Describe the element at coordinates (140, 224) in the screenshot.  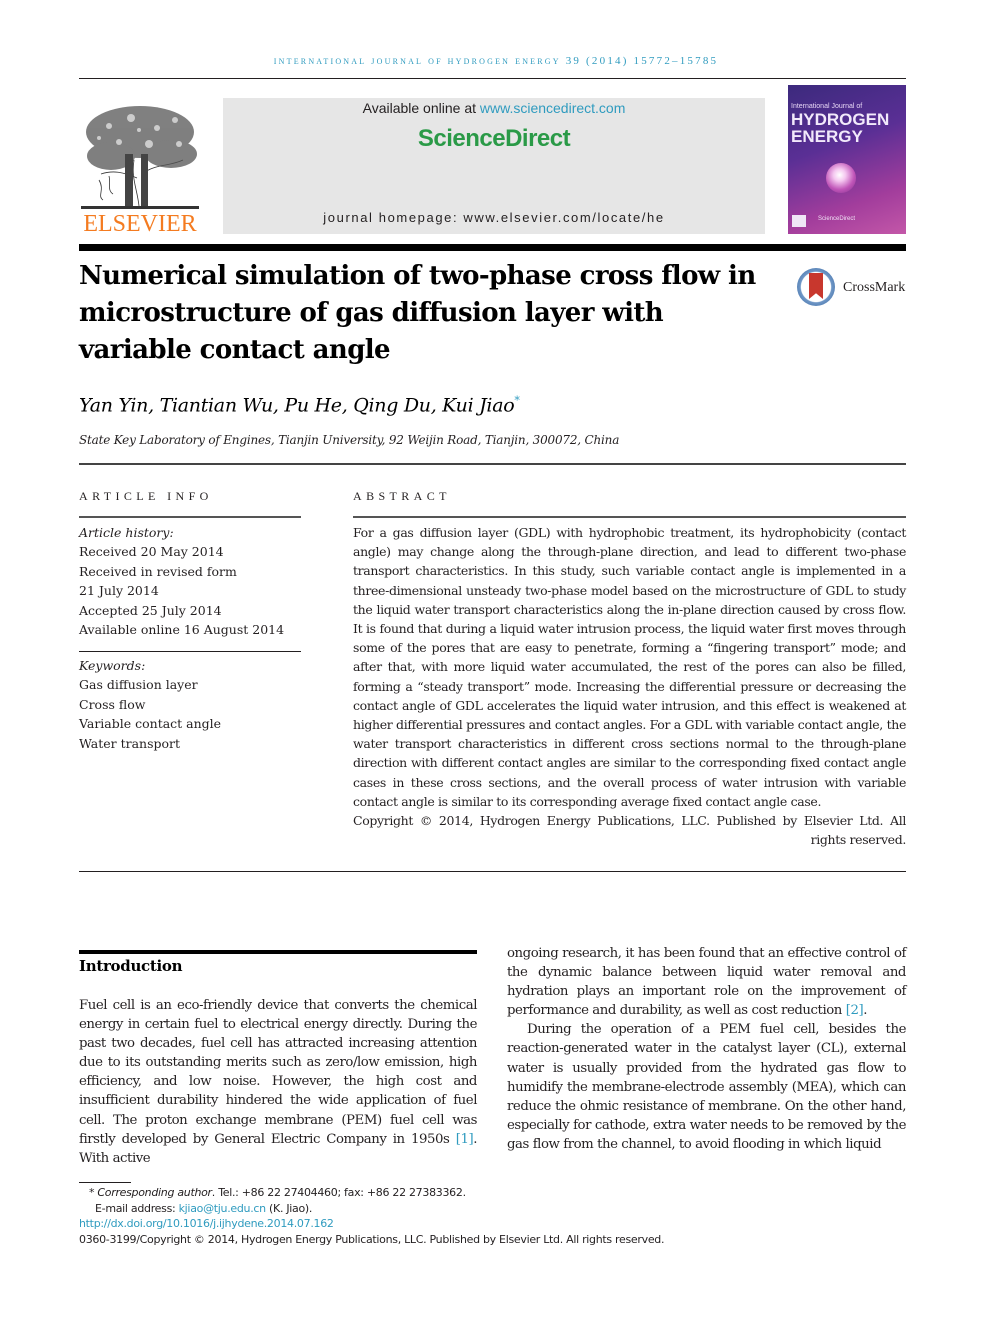
I see `elsevier-wordmark: ELSEVIER` at that location.